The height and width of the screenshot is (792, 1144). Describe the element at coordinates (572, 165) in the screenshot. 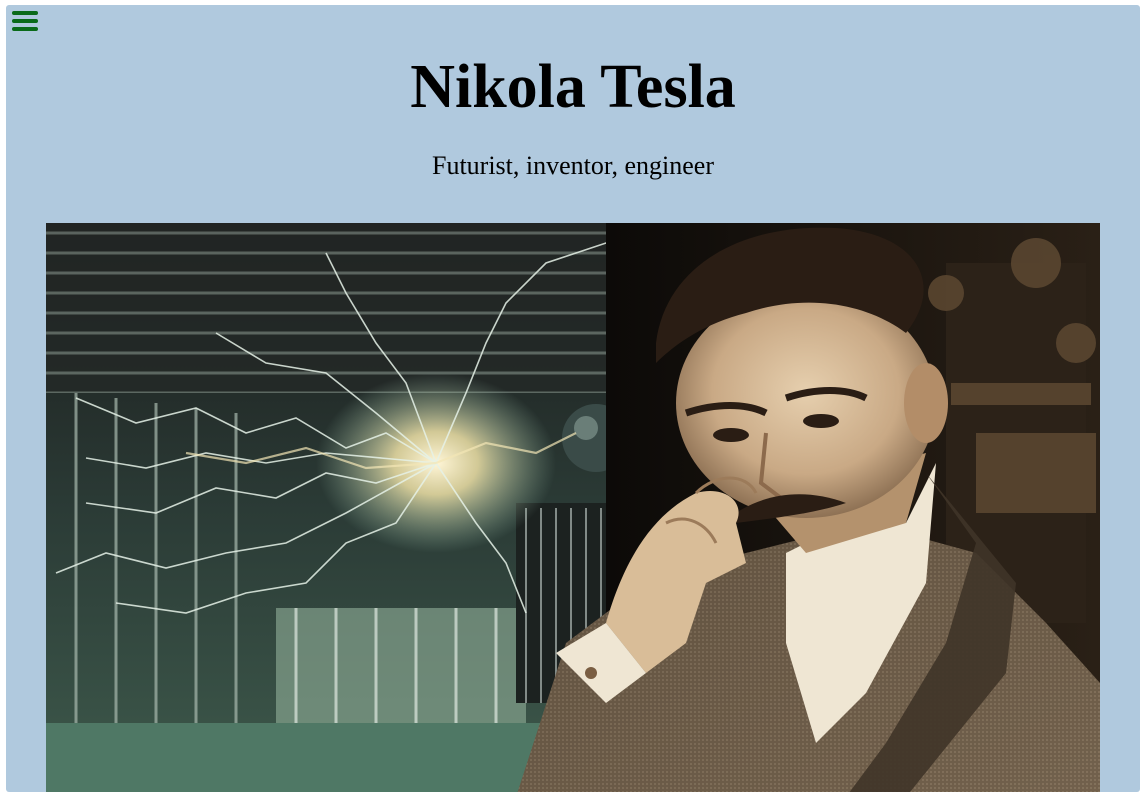

I see `page-subtitle: Futurist, inventor, engineer` at that location.